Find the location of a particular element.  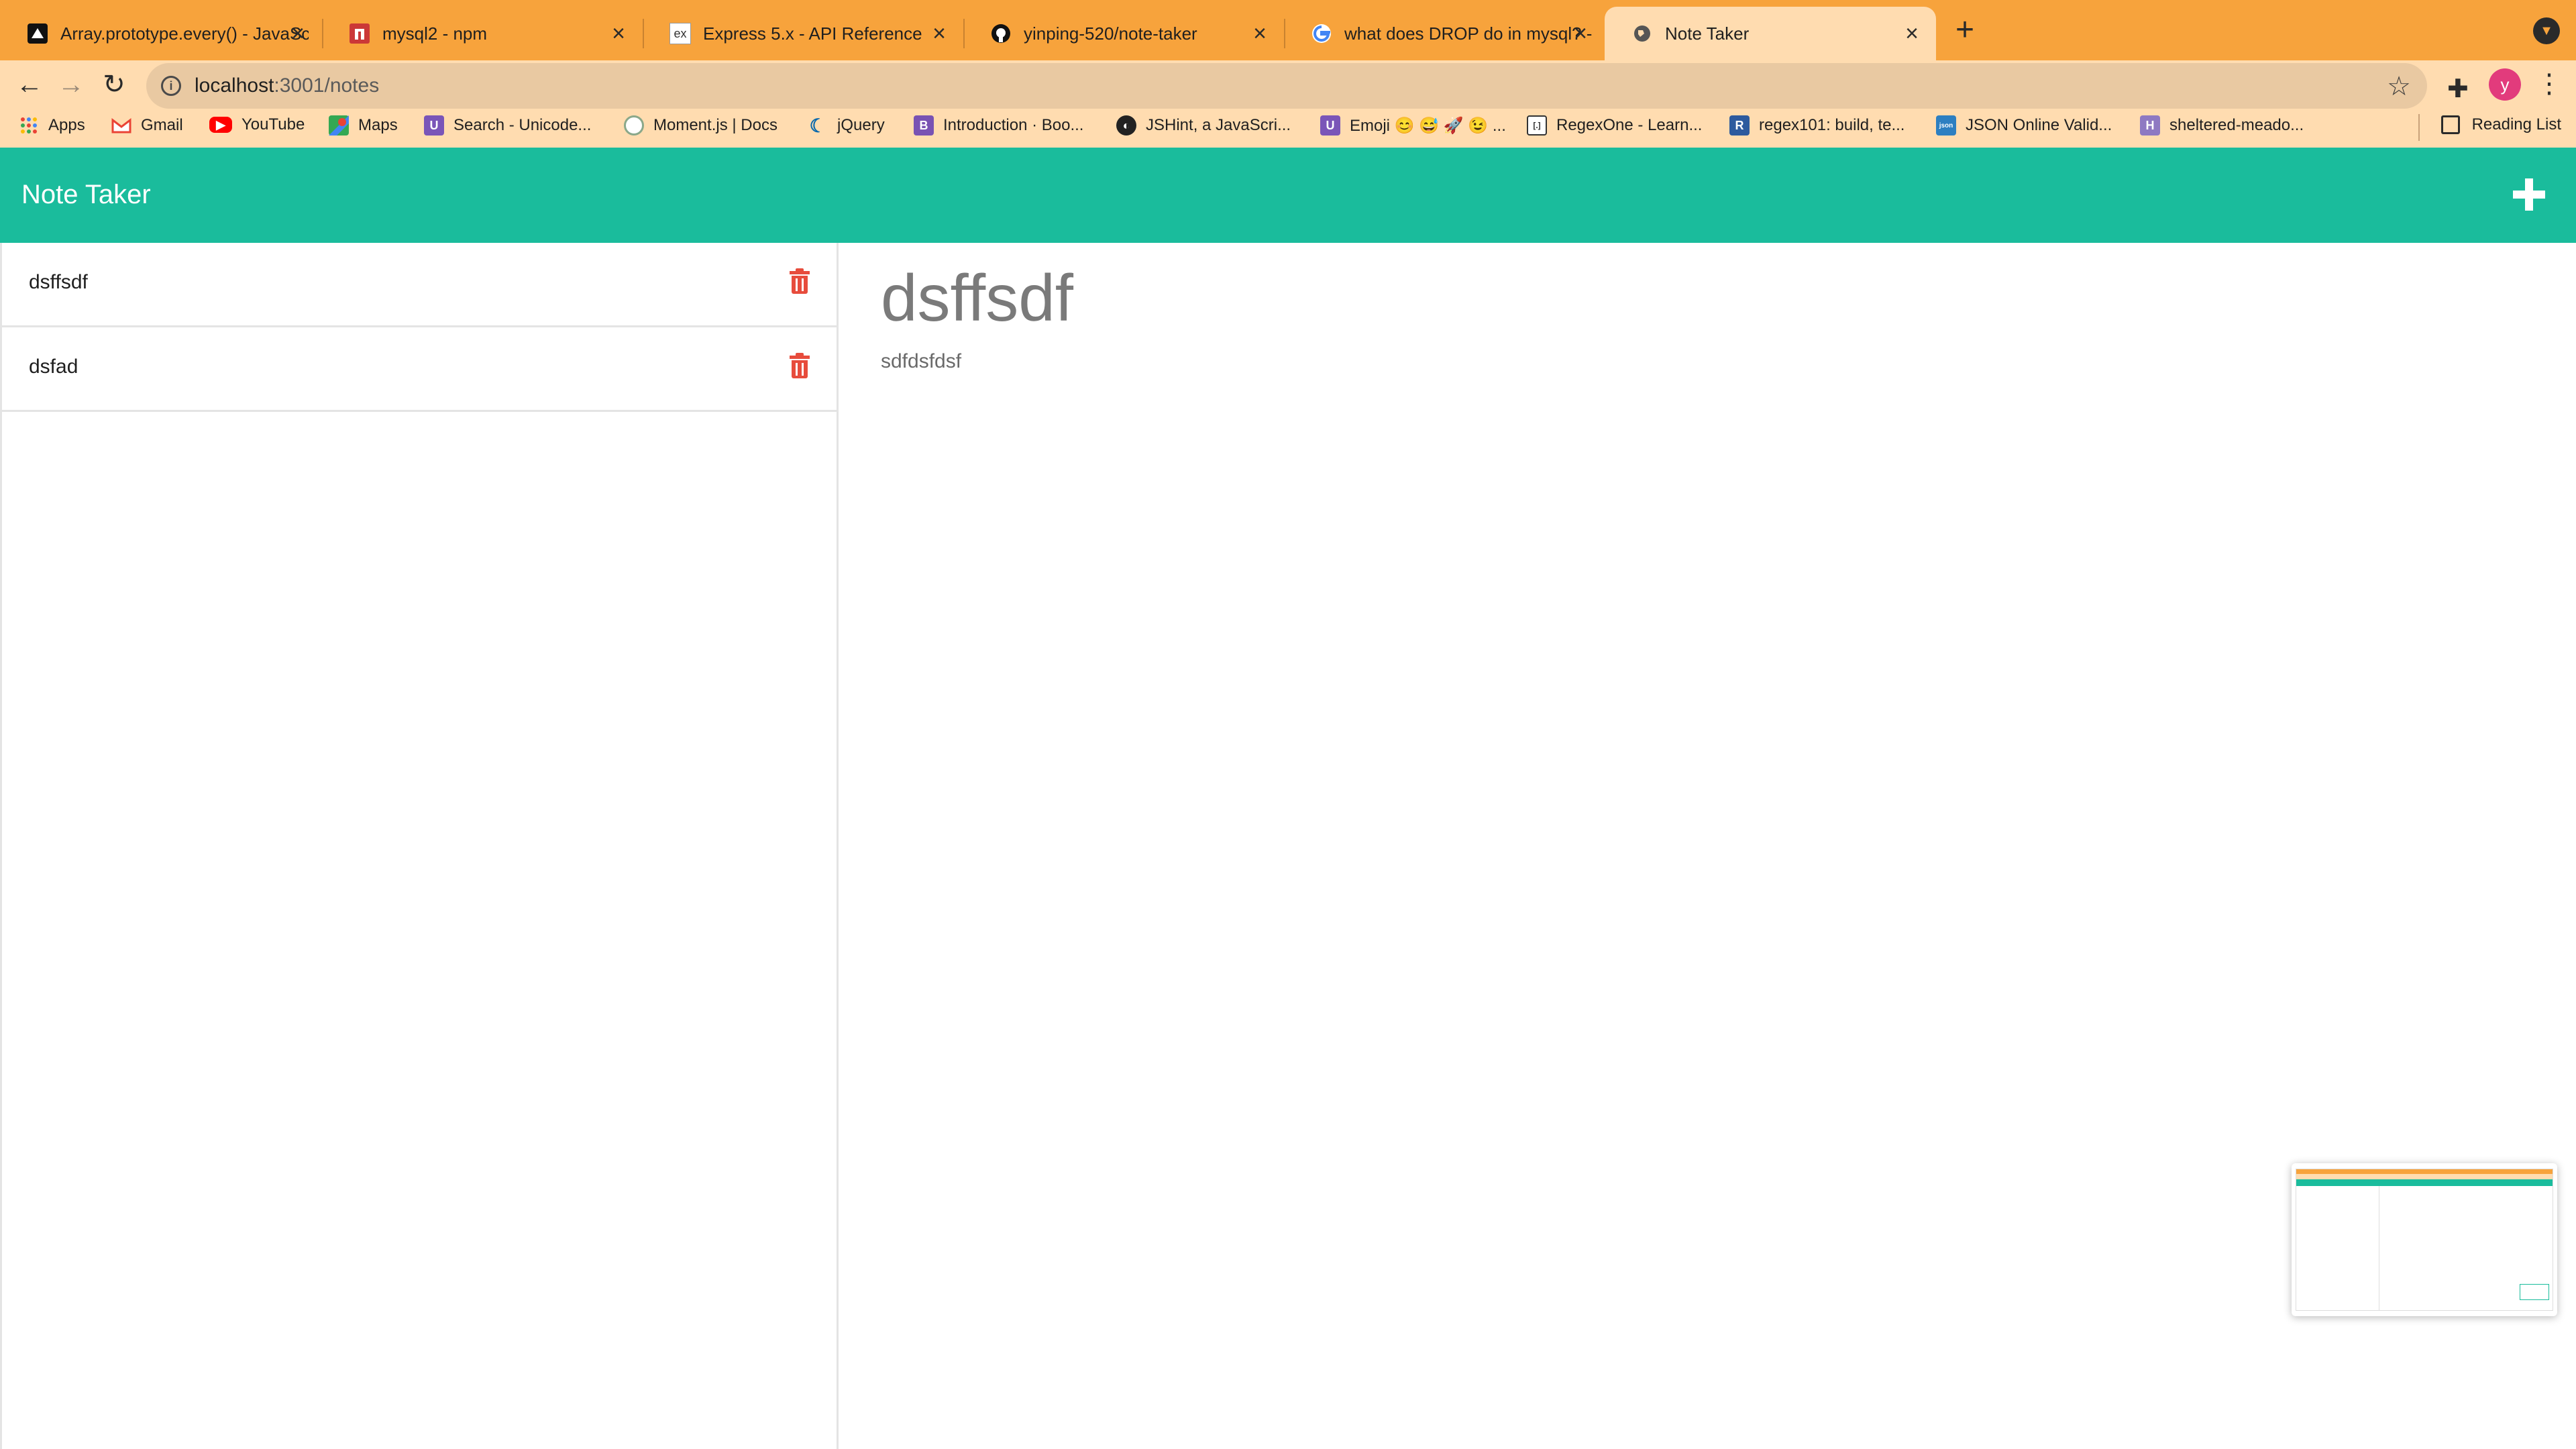

tab-express: ex Express 5.x - API Reference × is located at coordinates (803, 33).